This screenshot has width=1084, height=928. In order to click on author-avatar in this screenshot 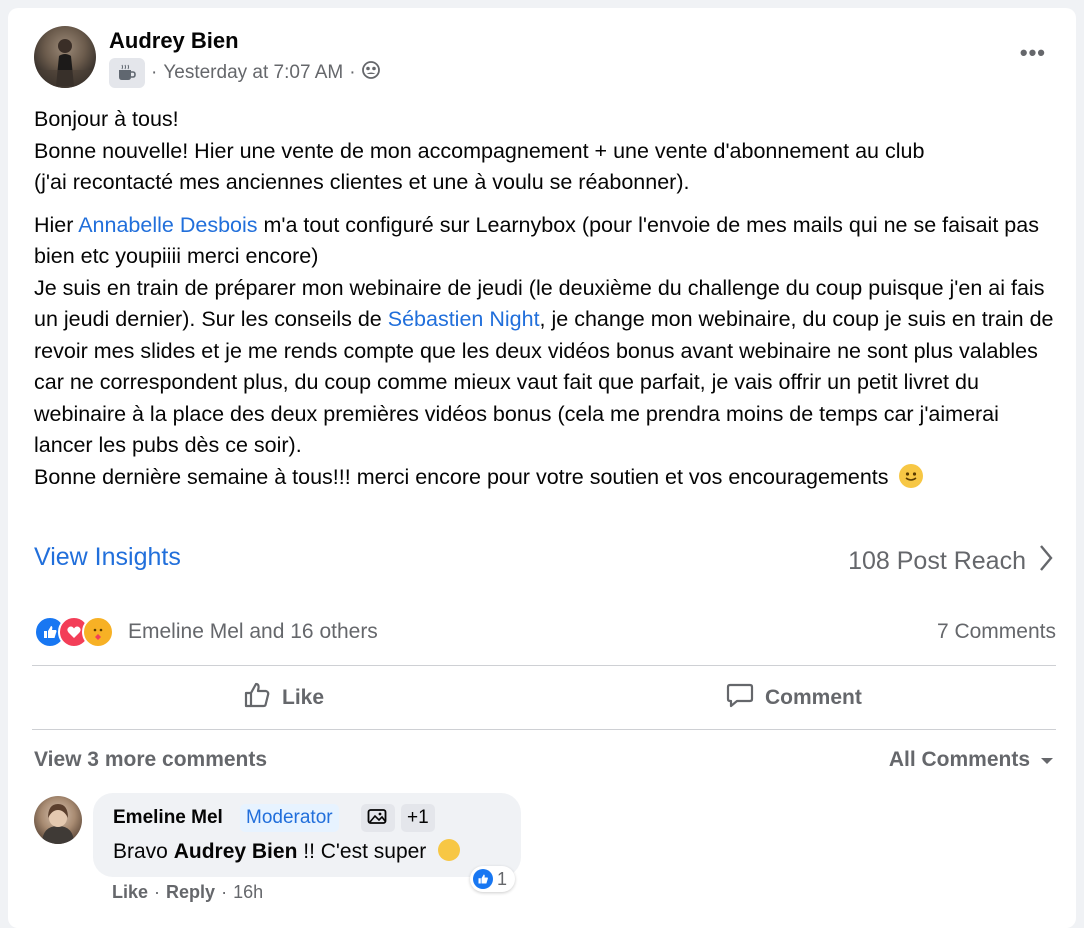, I will do `click(65, 57)`.